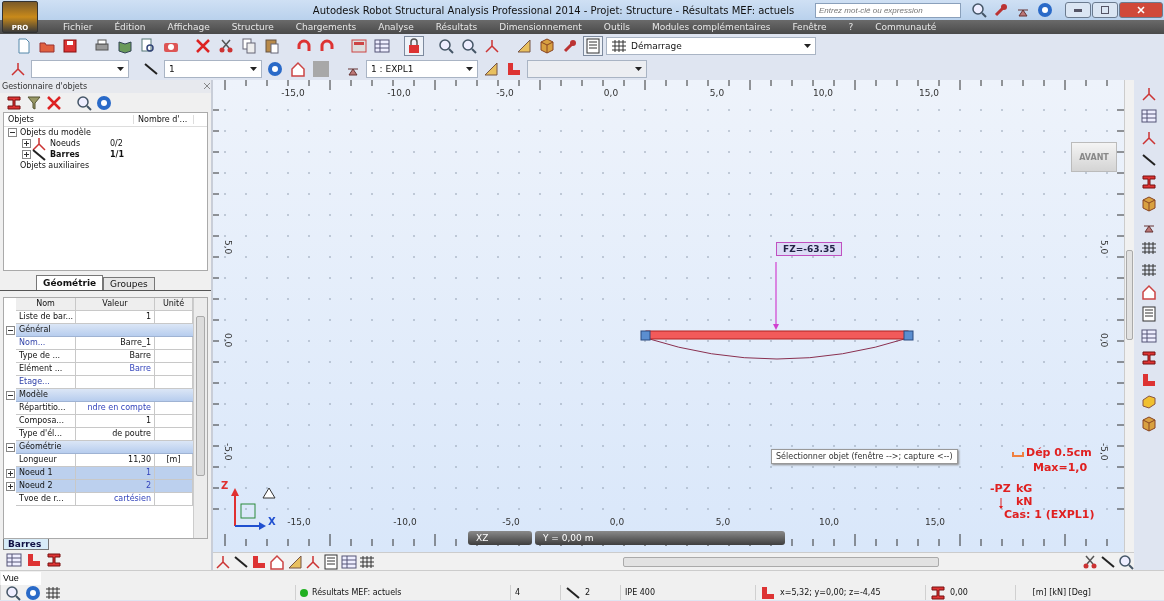 This screenshot has width=1164, height=601. Describe the element at coordinates (570, 46) in the screenshot. I see `wrench-icon` at that location.